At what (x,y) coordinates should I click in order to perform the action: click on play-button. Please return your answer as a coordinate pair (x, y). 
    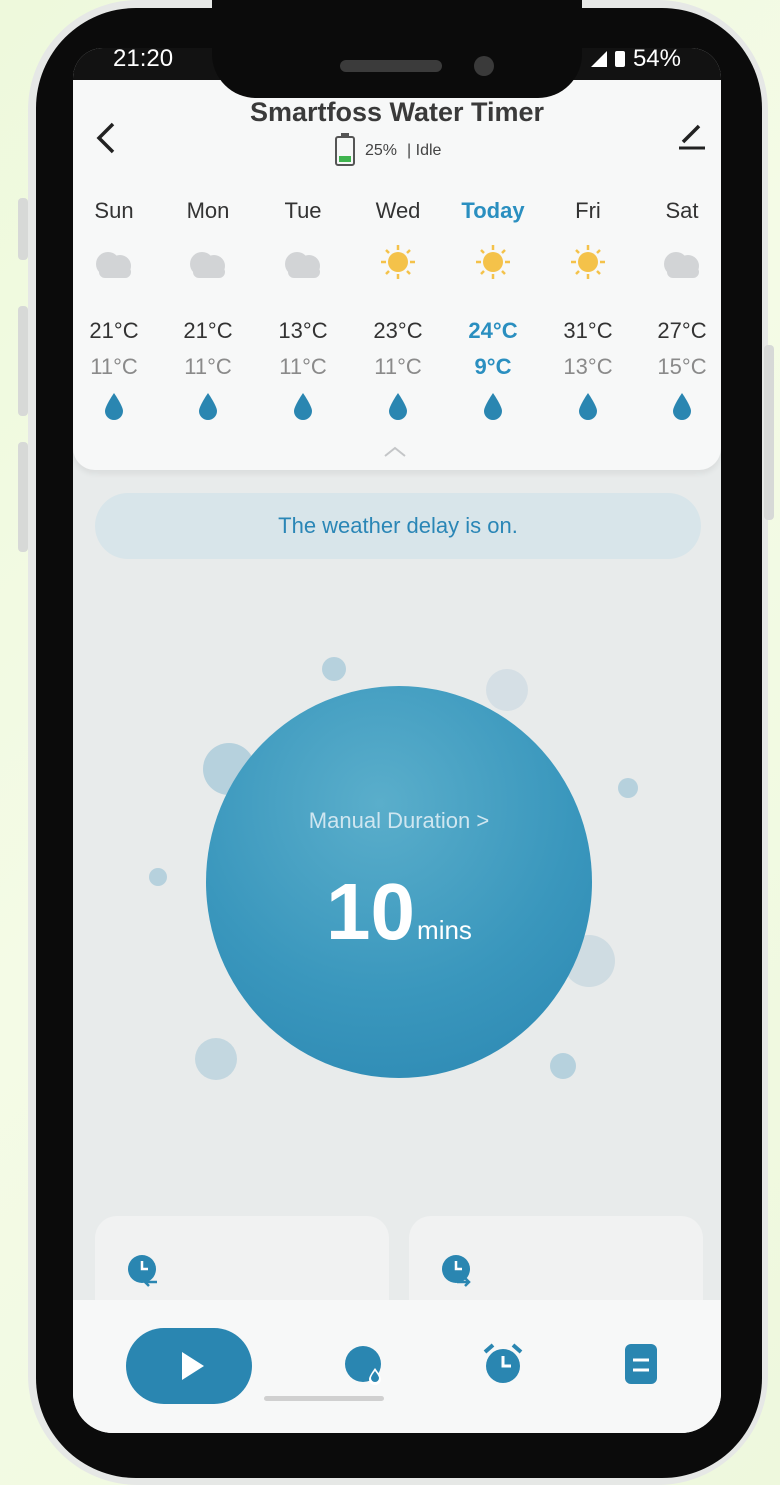
    Looking at the image, I should click on (189, 1366).